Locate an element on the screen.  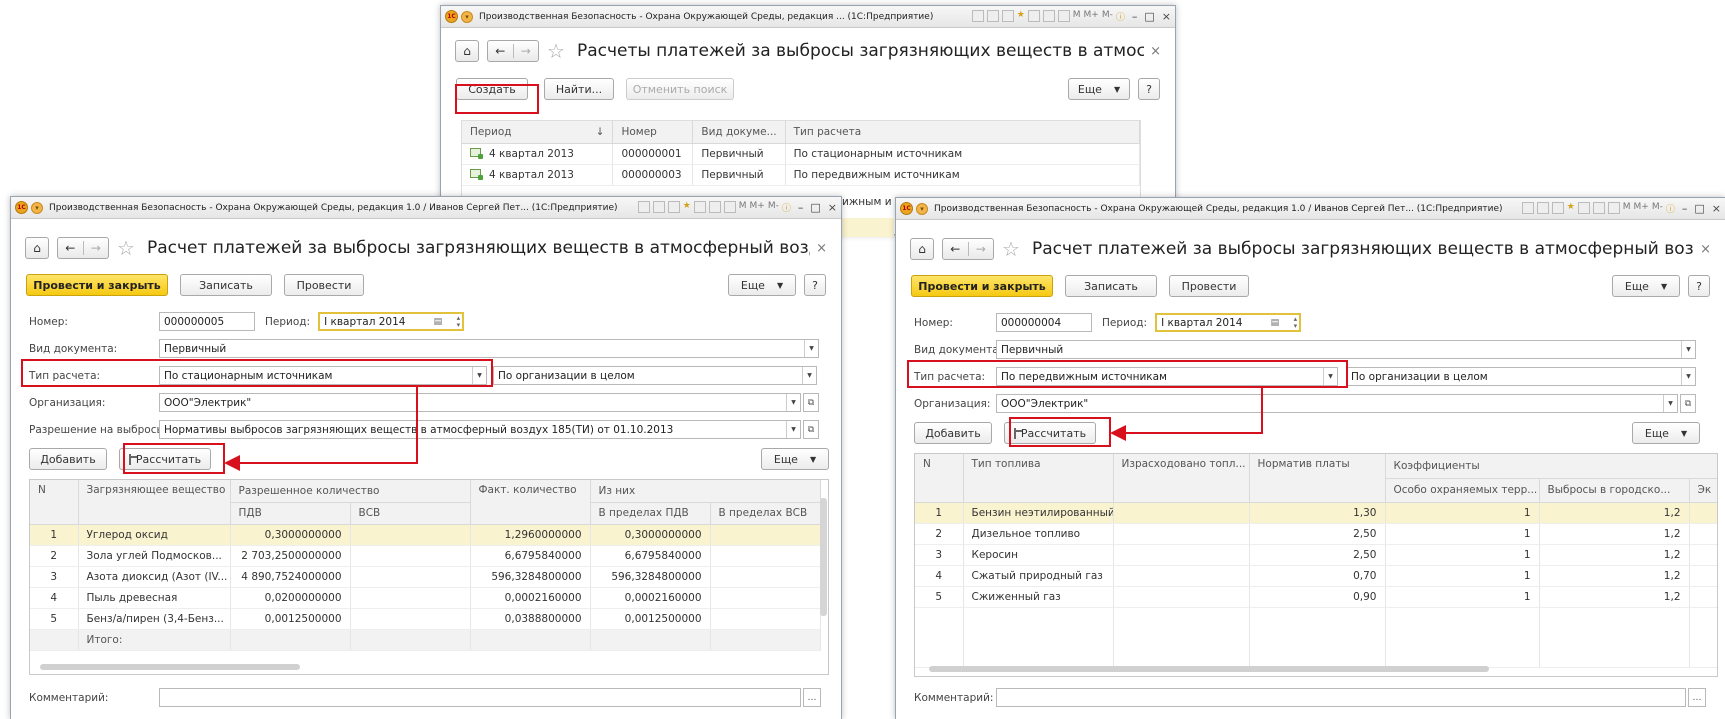
annotation-arrows is located at coordinates (743, 429).